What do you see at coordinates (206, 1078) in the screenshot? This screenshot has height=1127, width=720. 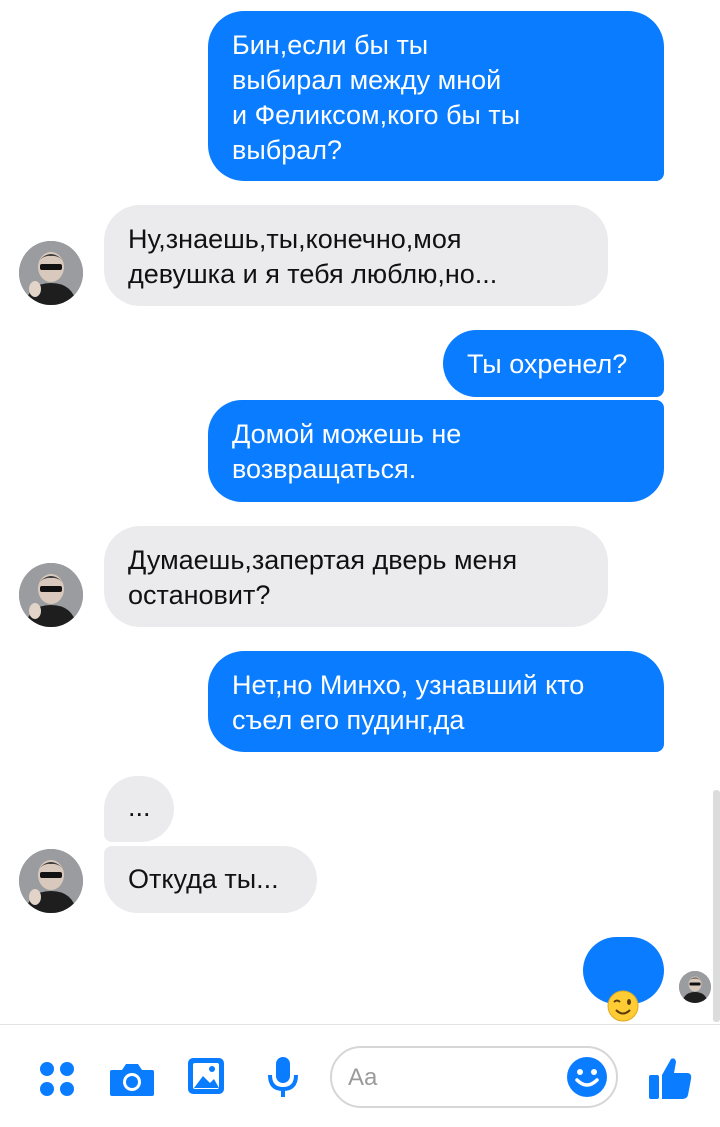 I see `gallery-icon` at bounding box center [206, 1078].